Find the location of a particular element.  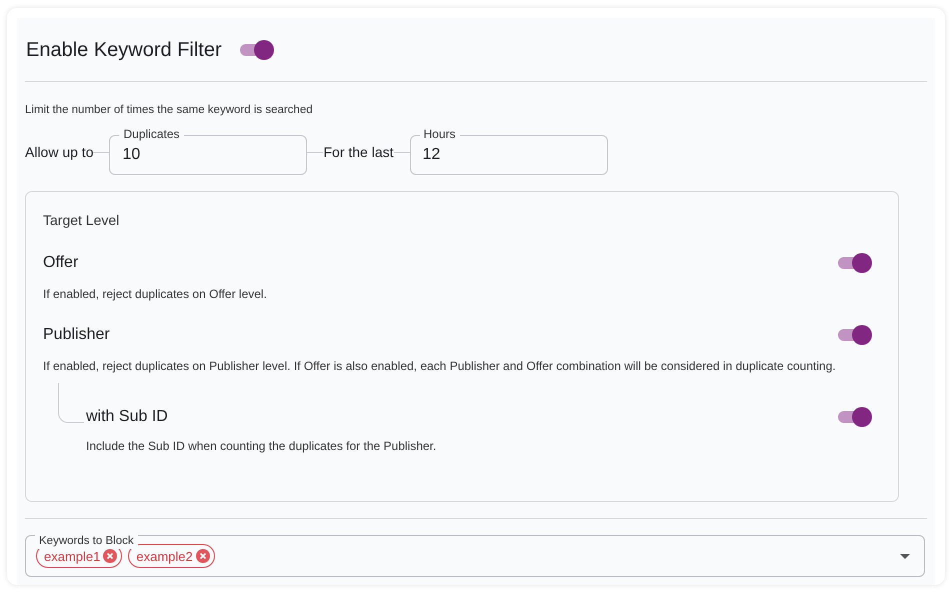

option-label: with Sub ID is located at coordinates (127, 417).